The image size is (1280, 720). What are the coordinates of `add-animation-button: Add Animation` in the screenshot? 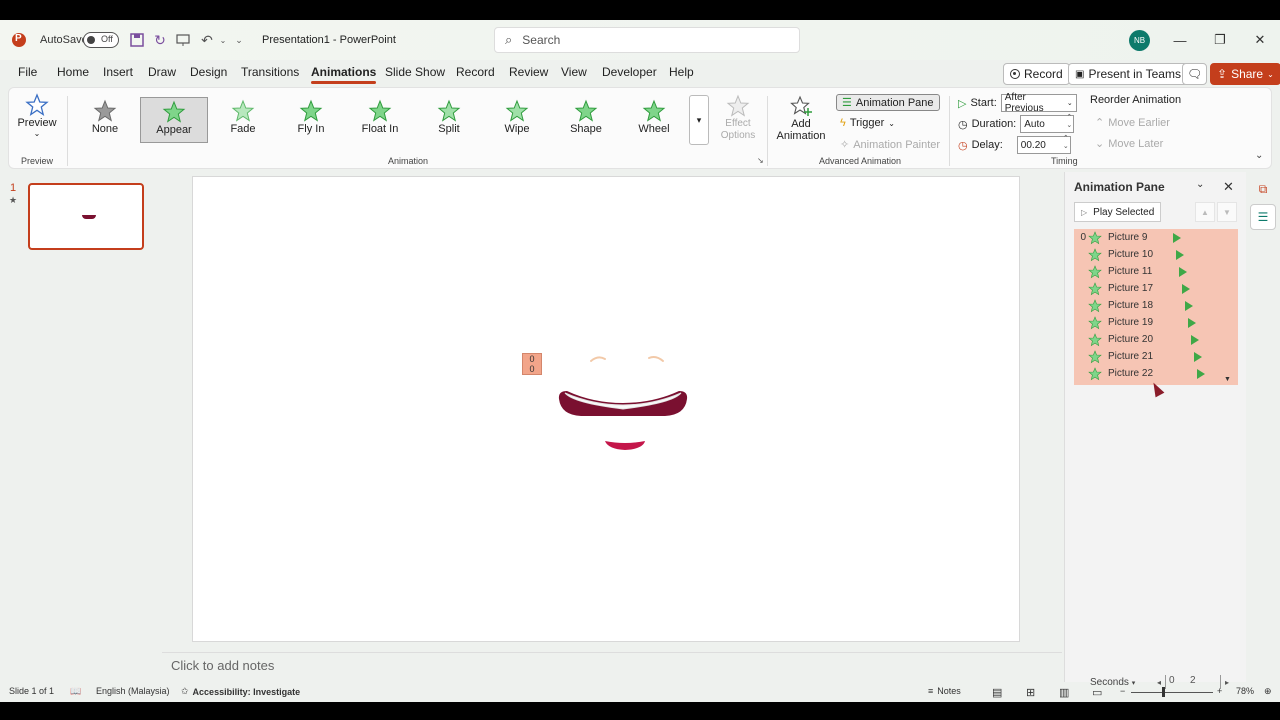 It's located at (801, 118).